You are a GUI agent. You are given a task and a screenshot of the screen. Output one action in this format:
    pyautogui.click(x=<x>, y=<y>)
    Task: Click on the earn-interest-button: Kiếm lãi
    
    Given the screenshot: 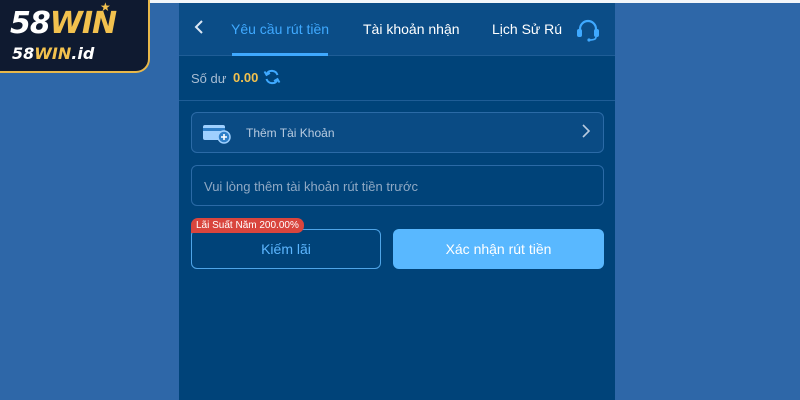 What is the action you would take?
    pyautogui.click(x=286, y=249)
    